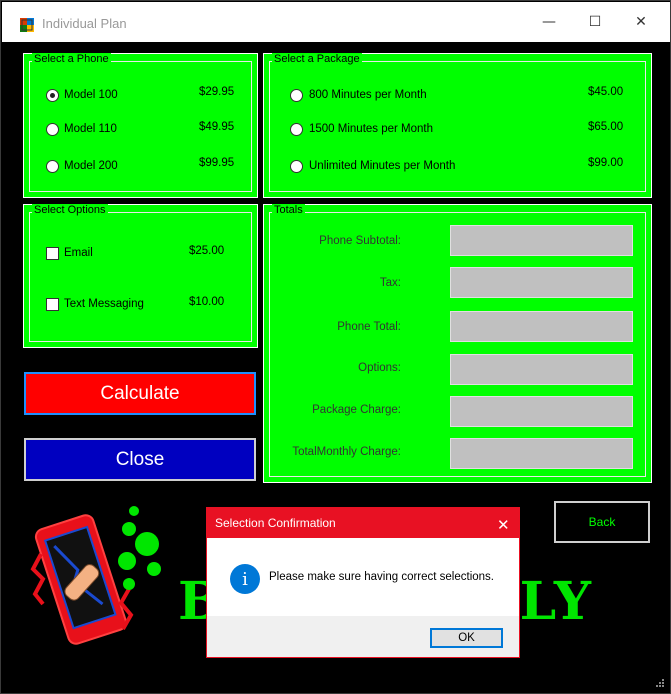 This screenshot has height=694, width=671. What do you see at coordinates (368, 95) in the screenshot?
I see `package-option-label: 800 Minutes per Month` at bounding box center [368, 95].